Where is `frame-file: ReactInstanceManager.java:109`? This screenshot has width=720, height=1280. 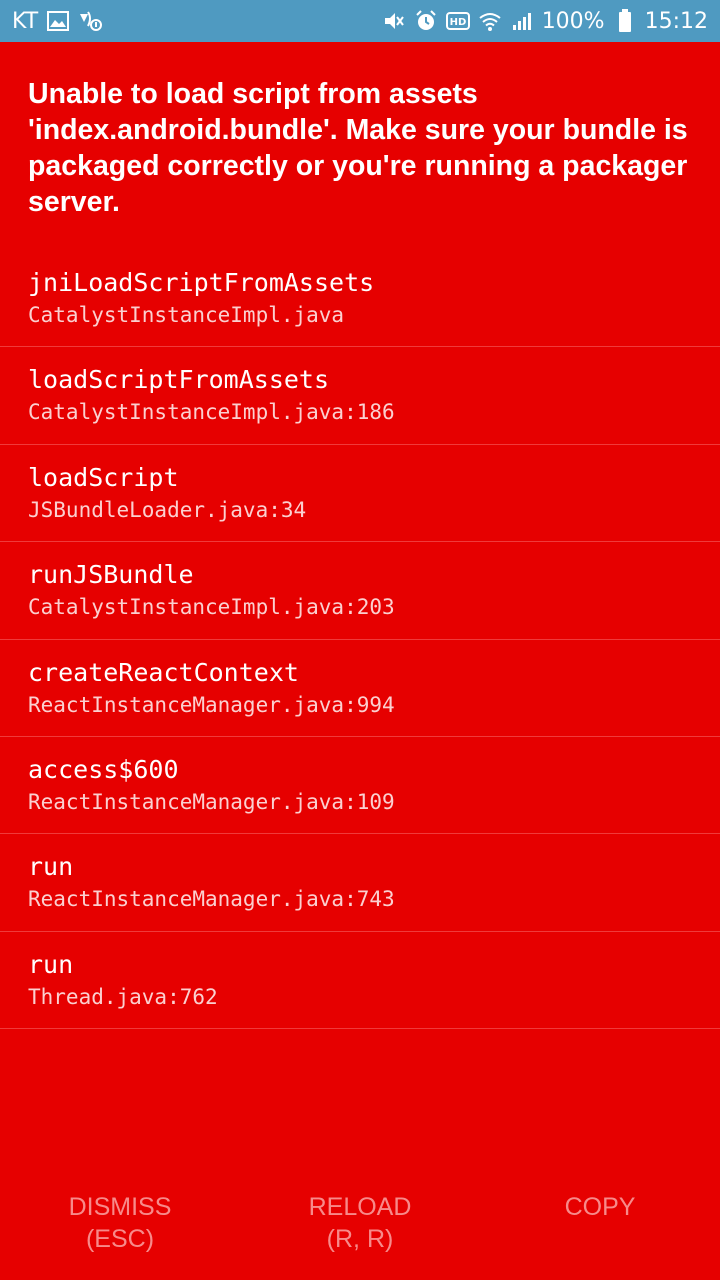
frame-file: ReactInstanceManager.java:109 is located at coordinates (211, 801).